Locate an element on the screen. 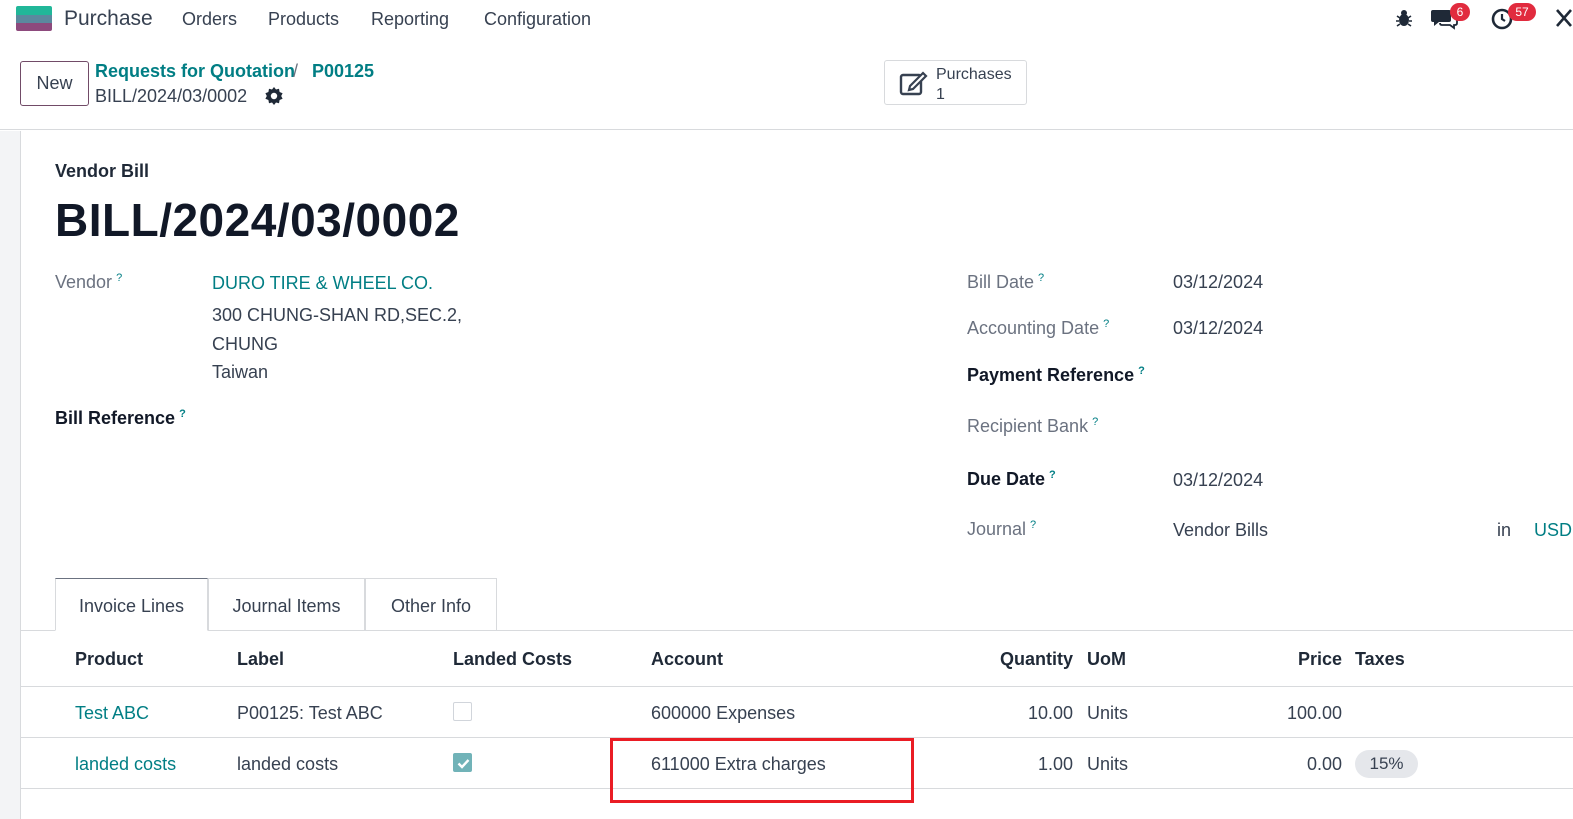 The width and height of the screenshot is (1573, 819). breadcrumb-rfq: Requests for Quotation is located at coordinates (195, 71).